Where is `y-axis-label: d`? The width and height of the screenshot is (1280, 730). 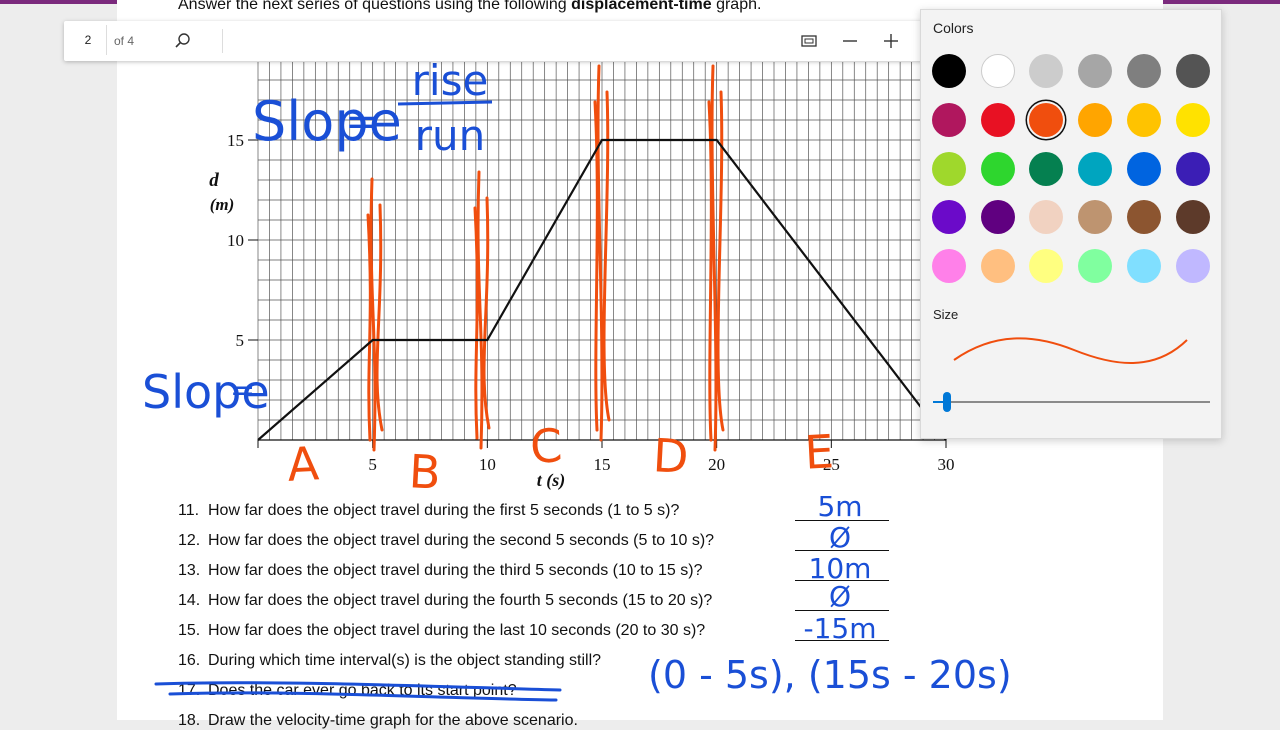 y-axis-label: d is located at coordinates (214, 180).